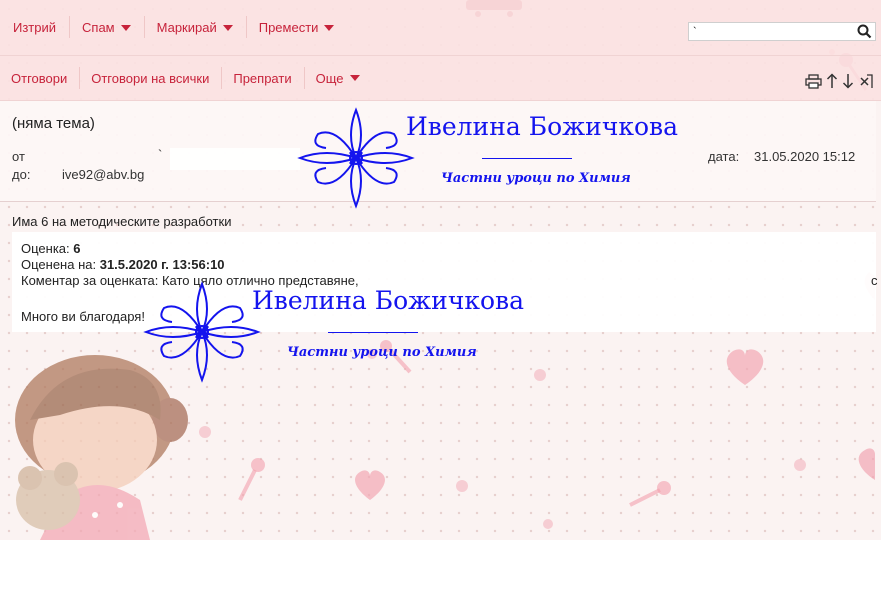 Image resolution: width=881 pixels, height=589 pixels. Describe the element at coordinates (53, 123) in the screenshot. I see `message-subject: (няма тема)` at that location.